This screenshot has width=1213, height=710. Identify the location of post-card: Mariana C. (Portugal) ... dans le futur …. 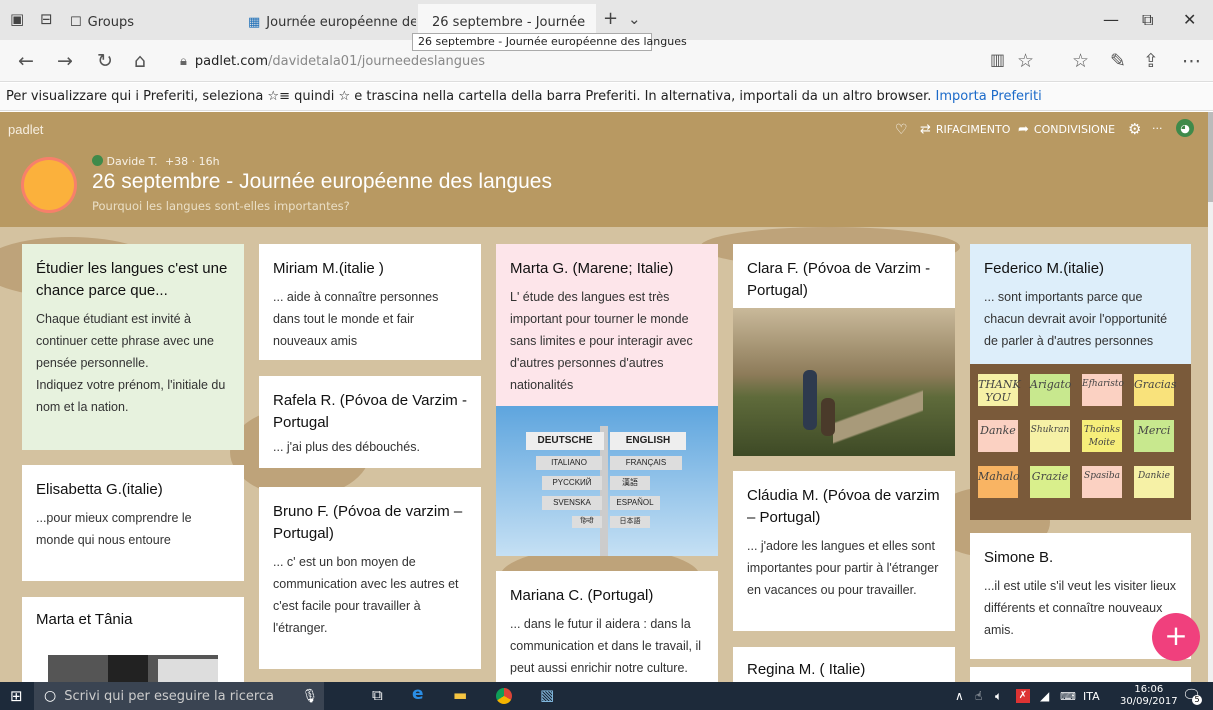
(607, 626).